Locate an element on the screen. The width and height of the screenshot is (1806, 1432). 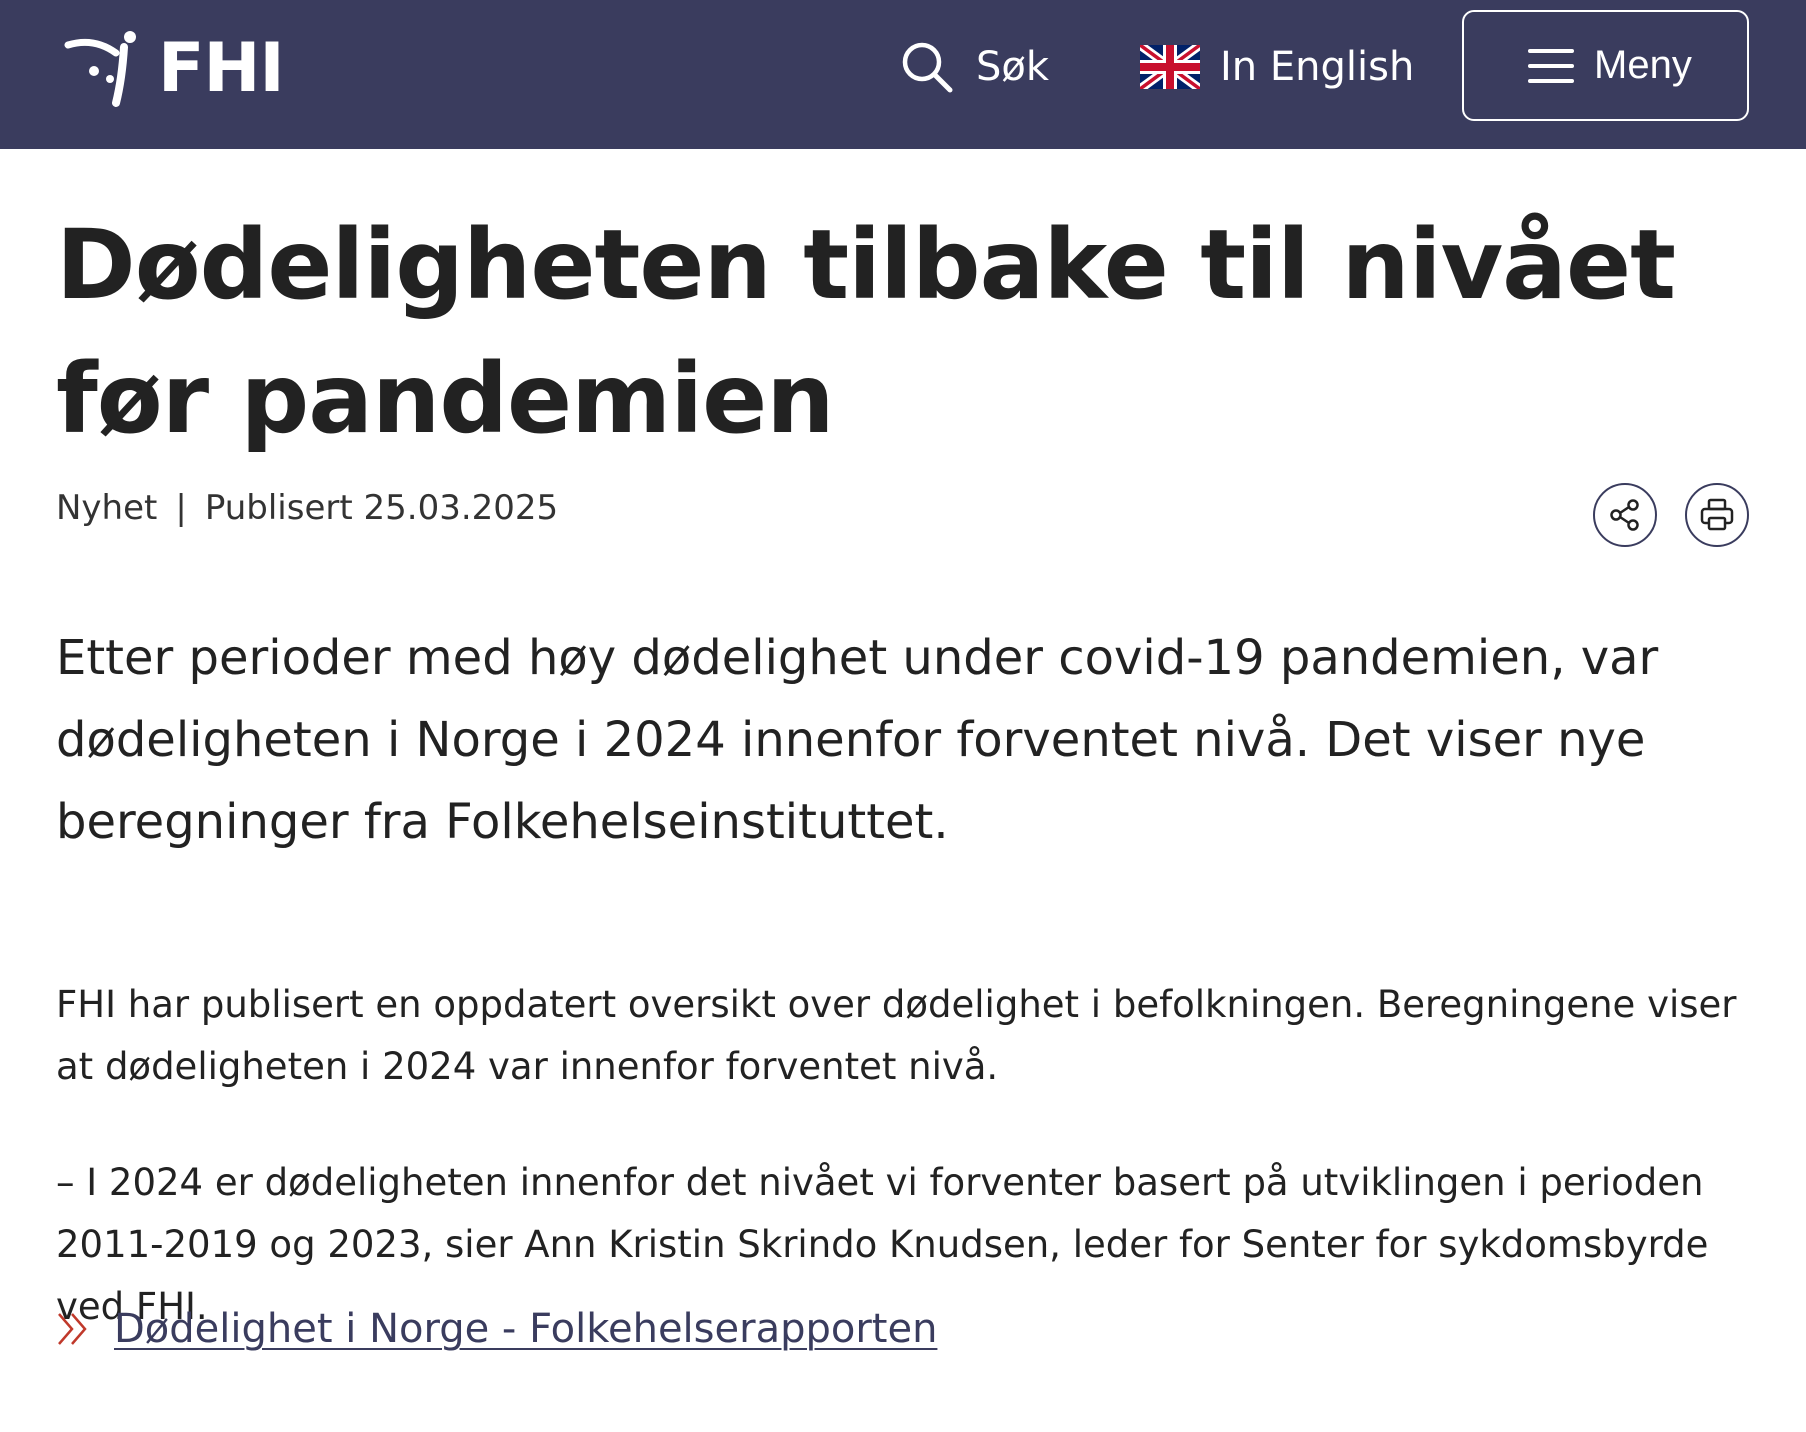
print-icon is located at coordinates (1717, 514).